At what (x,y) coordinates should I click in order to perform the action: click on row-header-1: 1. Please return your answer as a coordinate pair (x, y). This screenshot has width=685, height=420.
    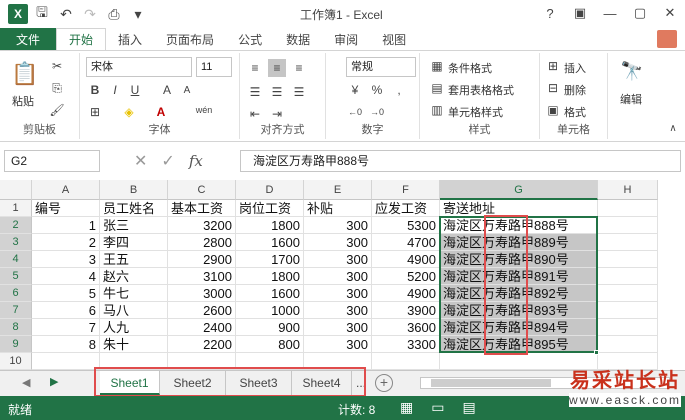
    Looking at the image, I should click on (16, 208).